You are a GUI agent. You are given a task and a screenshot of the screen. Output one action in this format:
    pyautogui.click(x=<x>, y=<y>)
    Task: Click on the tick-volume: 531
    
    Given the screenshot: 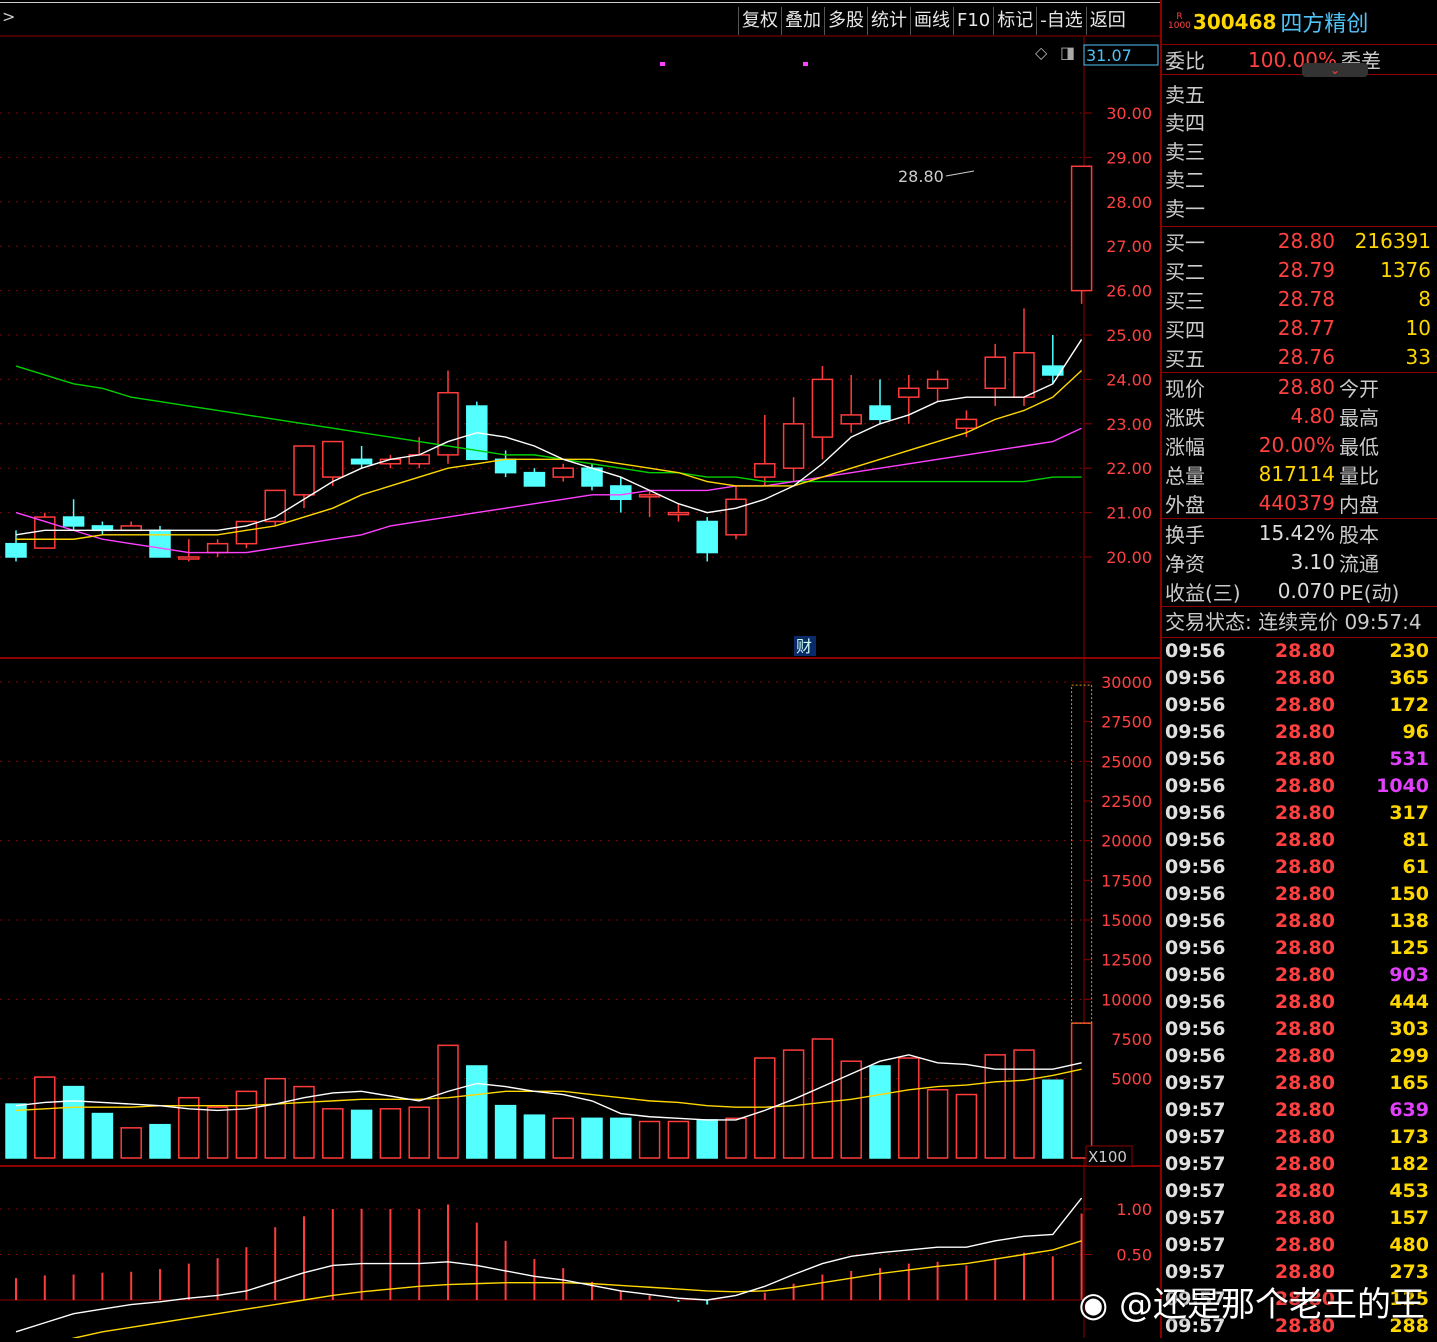 What is the action you would take?
    pyautogui.click(x=1409, y=759)
    